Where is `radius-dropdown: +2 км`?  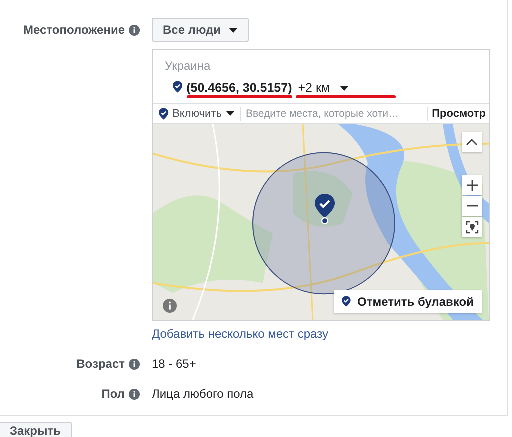 radius-dropdown: +2 км is located at coordinates (346, 88).